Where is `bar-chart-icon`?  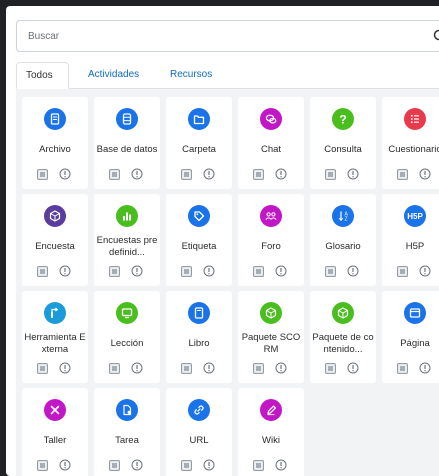
bar-chart-icon is located at coordinates (127, 216).